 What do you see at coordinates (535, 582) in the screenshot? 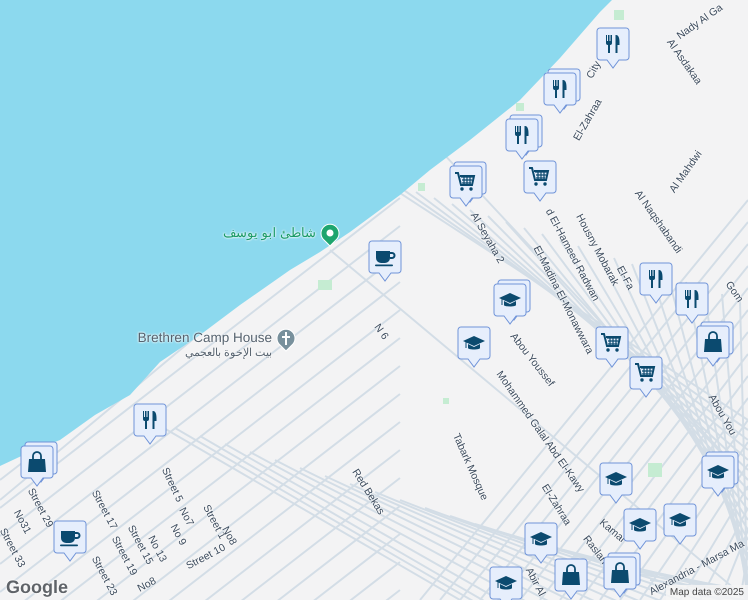
I see `street-label: Abir Al` at bounding box center [535, 582].